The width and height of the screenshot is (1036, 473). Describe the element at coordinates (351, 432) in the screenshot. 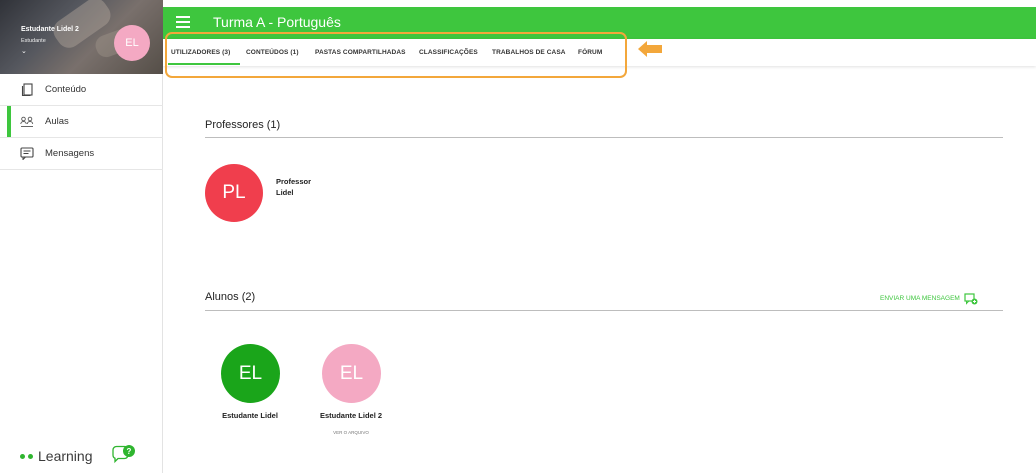

I see `view-archive-link: VER O ARQUIVO` at that location.